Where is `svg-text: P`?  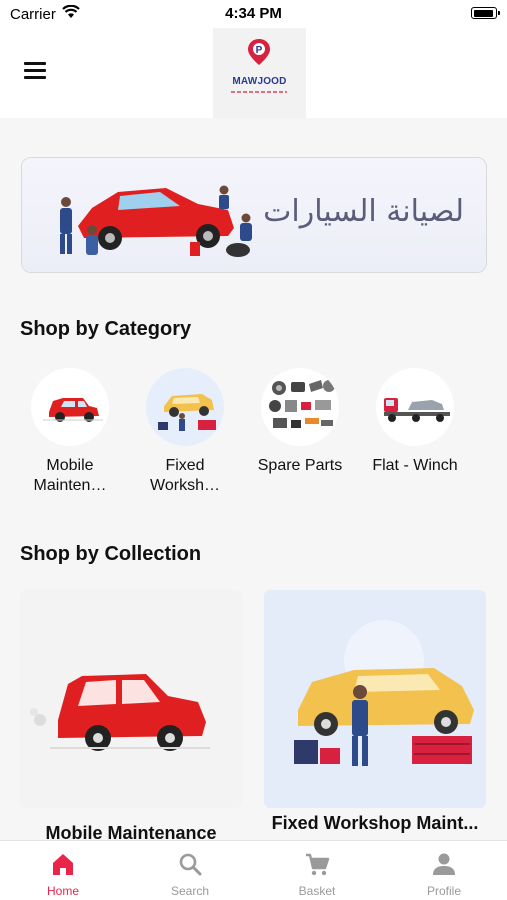 svg-text: P is located at coordinates (259, 50).